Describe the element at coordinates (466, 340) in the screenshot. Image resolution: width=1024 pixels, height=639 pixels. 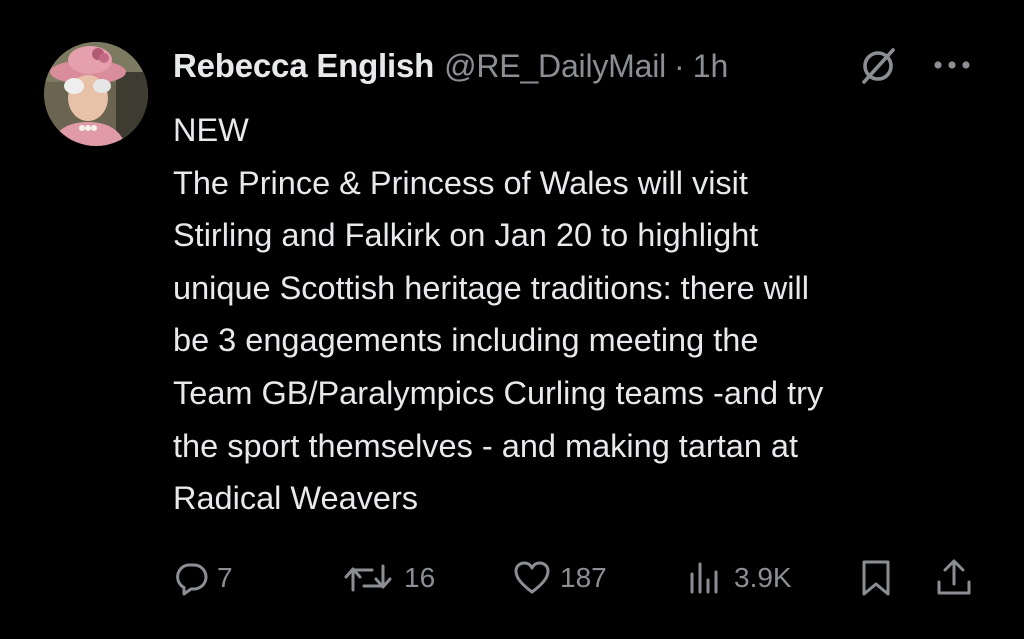
I see `tweet-text-line: be 3 engagements including meeting the` at that location.